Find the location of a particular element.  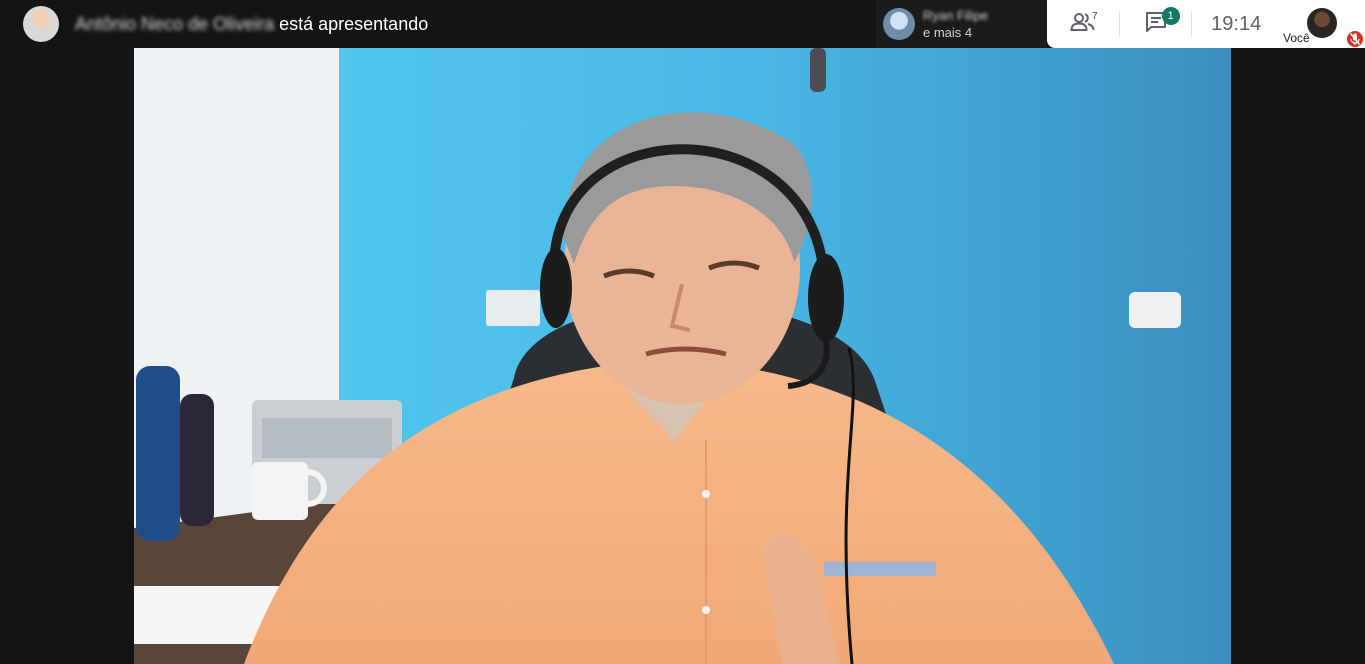

mic-off-icon is located at coordinates (1355, 39).